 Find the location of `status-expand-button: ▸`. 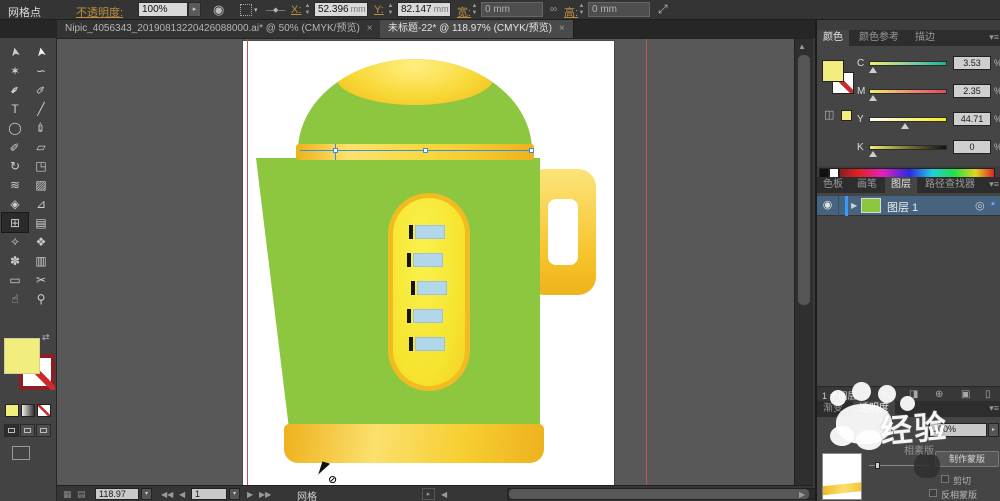

status-expand-button: ▸ is located at coordinates (428, 494).